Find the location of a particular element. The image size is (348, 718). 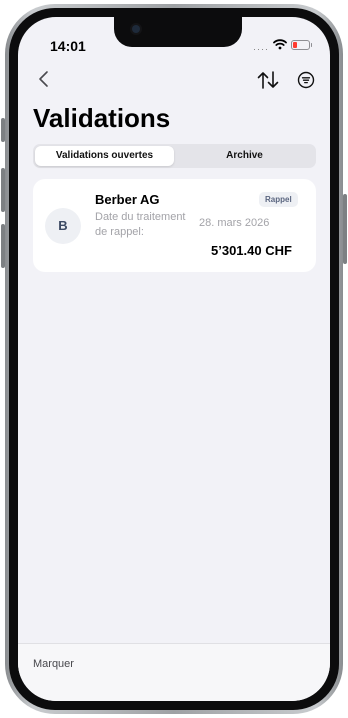

chevron-left-icon is located at coordinates (44, 79).